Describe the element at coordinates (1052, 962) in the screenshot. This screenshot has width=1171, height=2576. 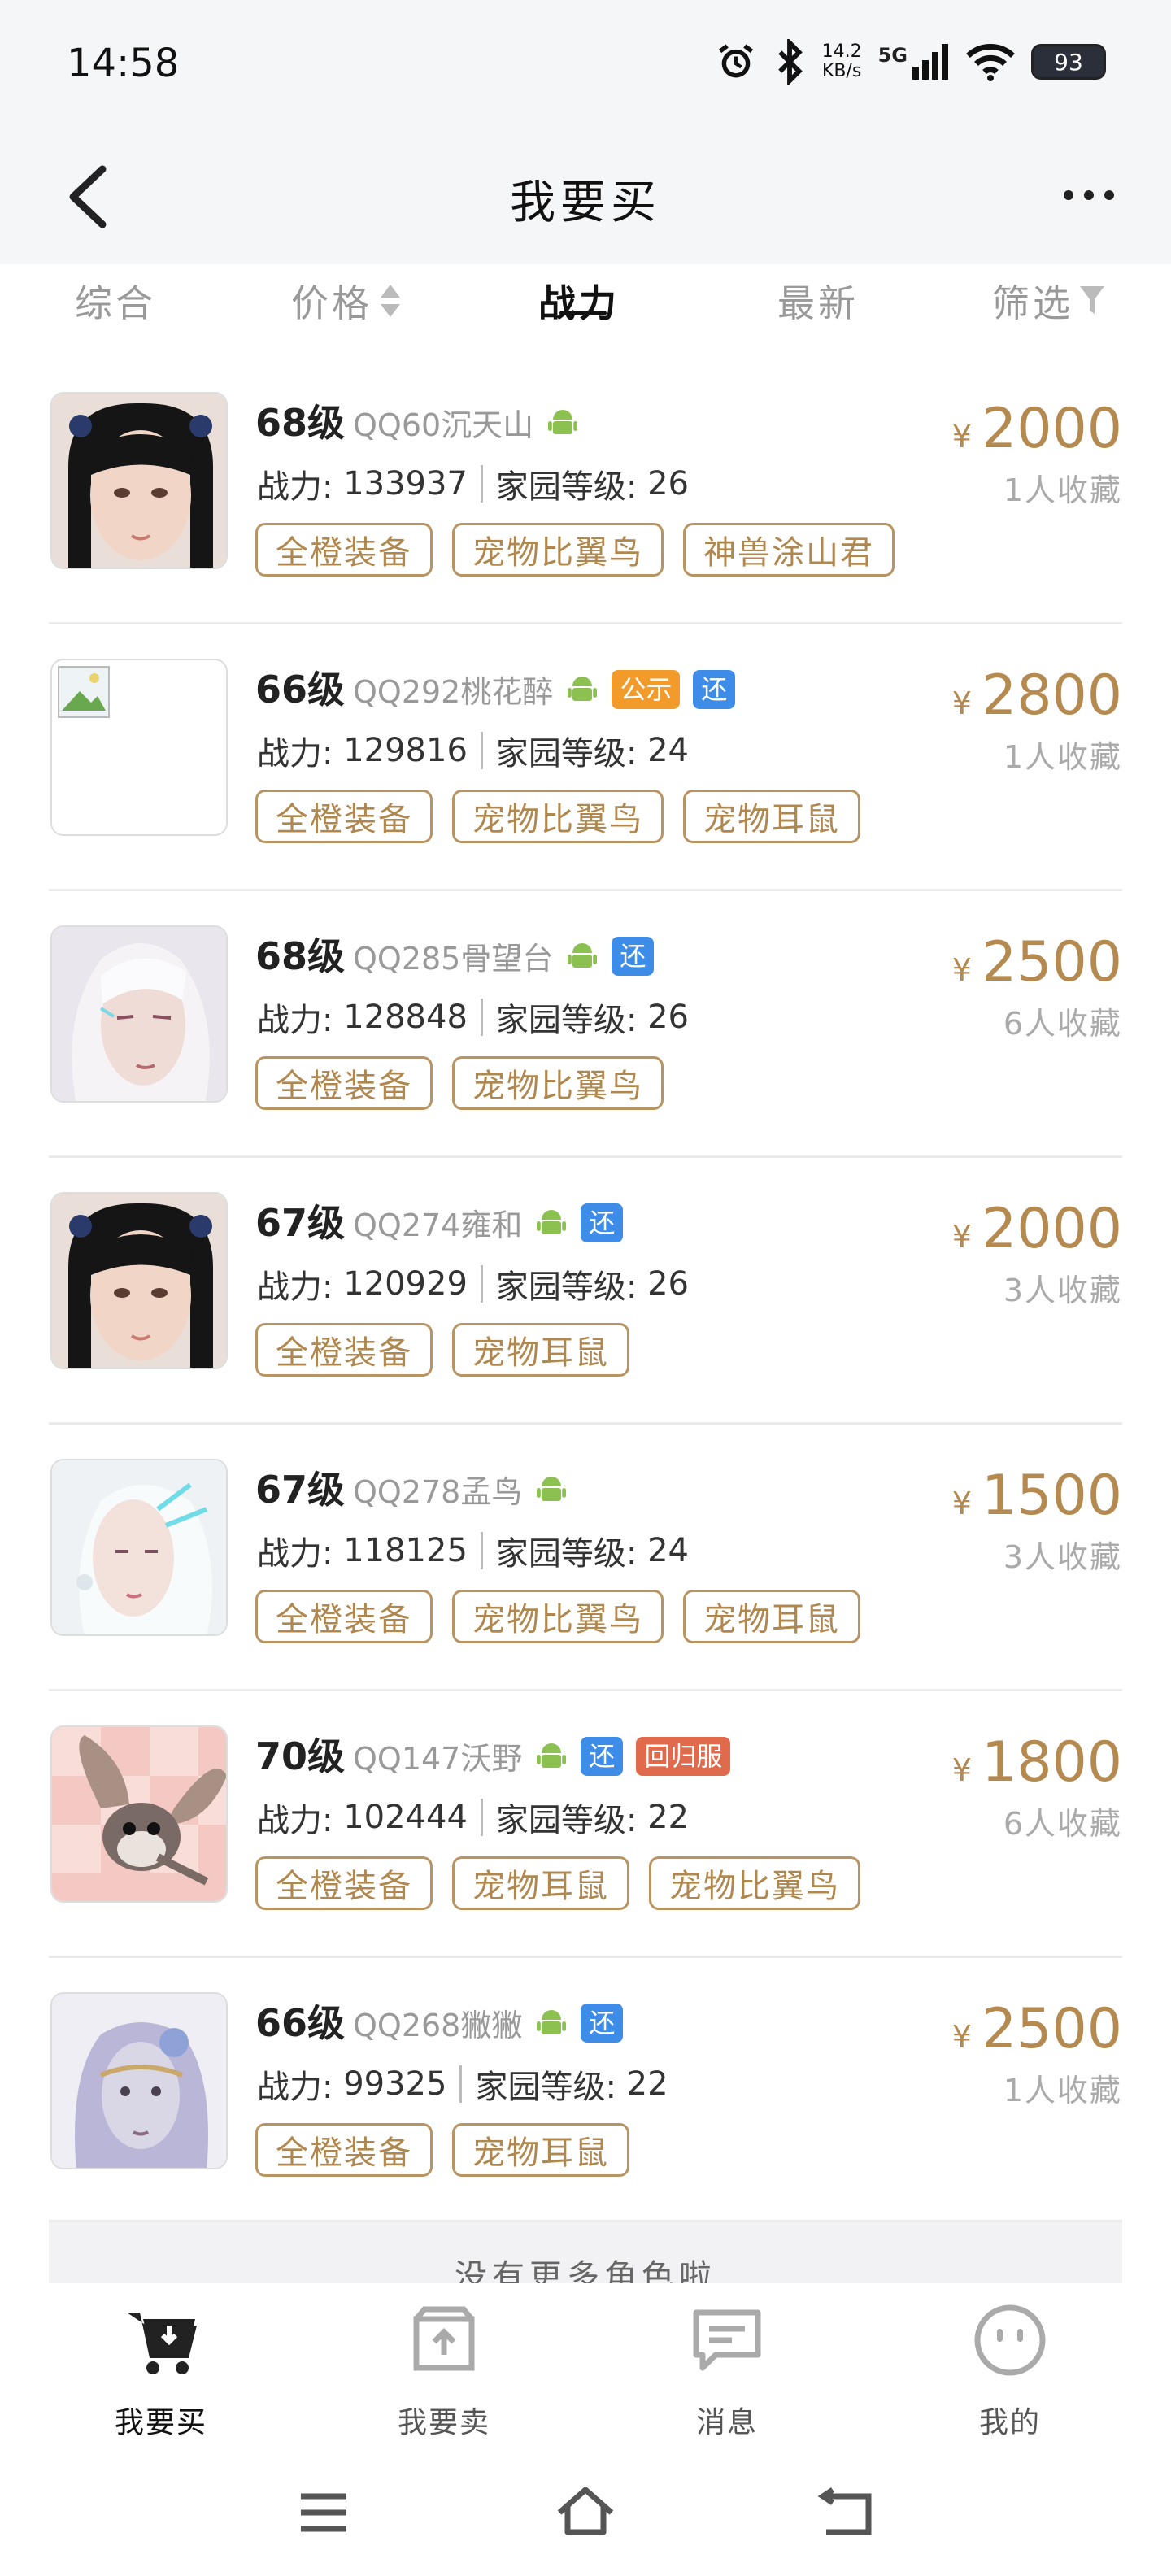
I see `price-value: 2500` at that location.